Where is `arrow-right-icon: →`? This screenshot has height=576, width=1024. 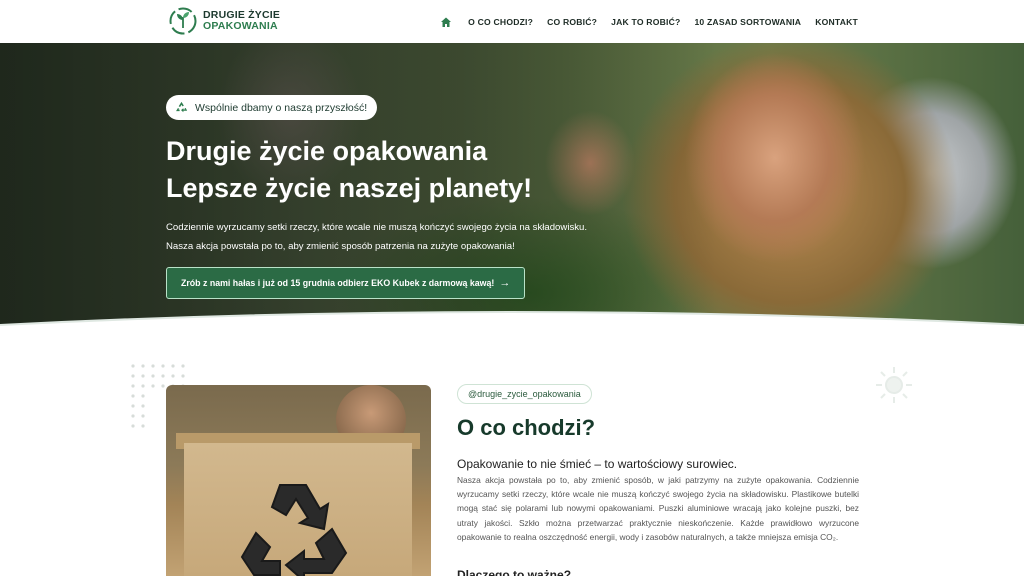
arrow-right-icon: → is located at coordinates (505, 283).